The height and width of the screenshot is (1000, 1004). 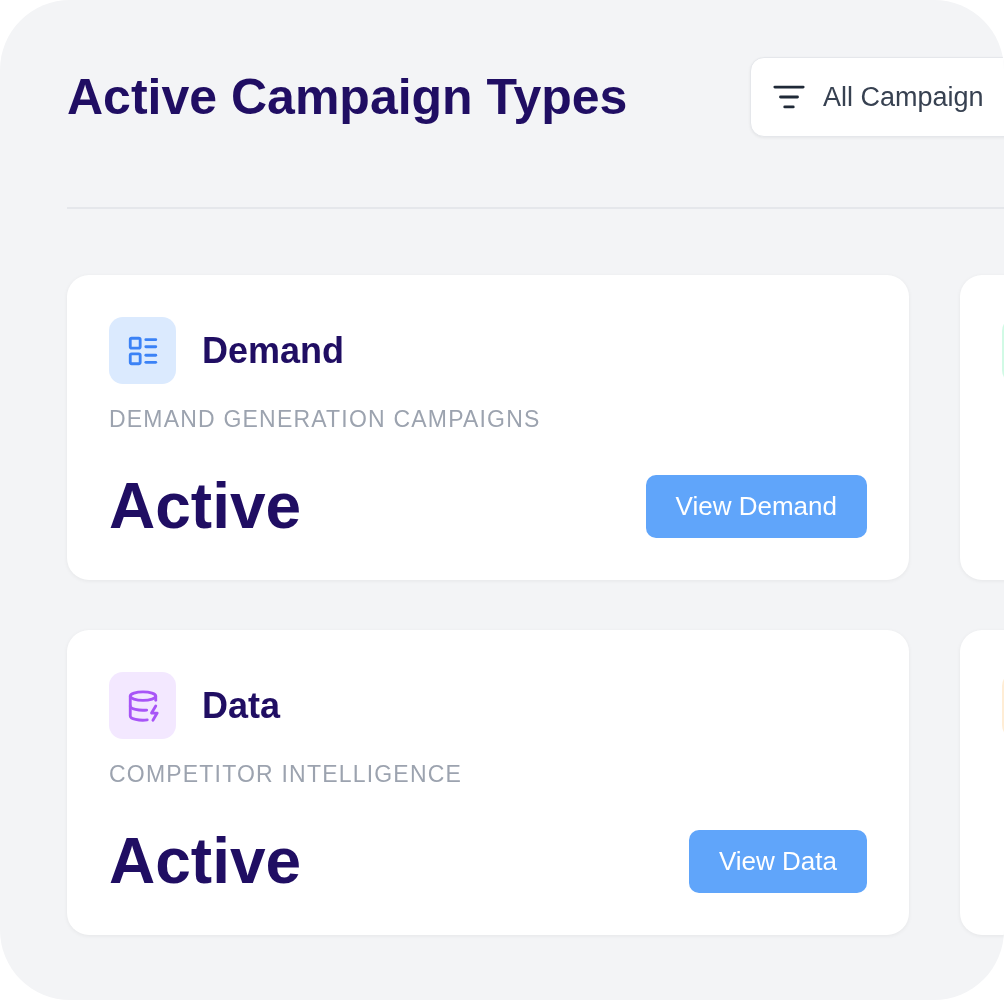 What do you see at coordinates (286, 774) in the screenshot?
I see `card-subtitle: COMPETITOR INTELLIGENCE` at bounding box center [286, 774].